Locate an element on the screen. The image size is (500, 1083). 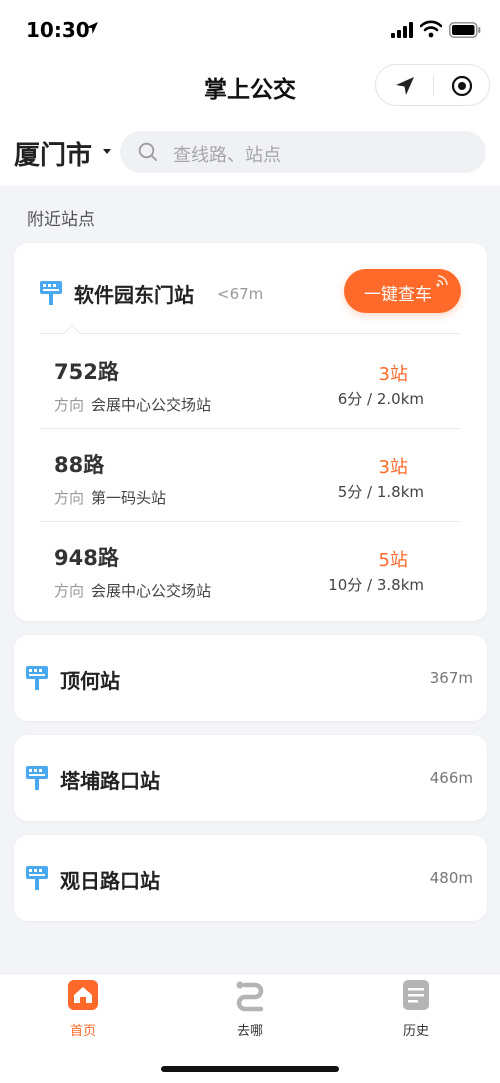
home-icon is located at coordinates (83, 995).